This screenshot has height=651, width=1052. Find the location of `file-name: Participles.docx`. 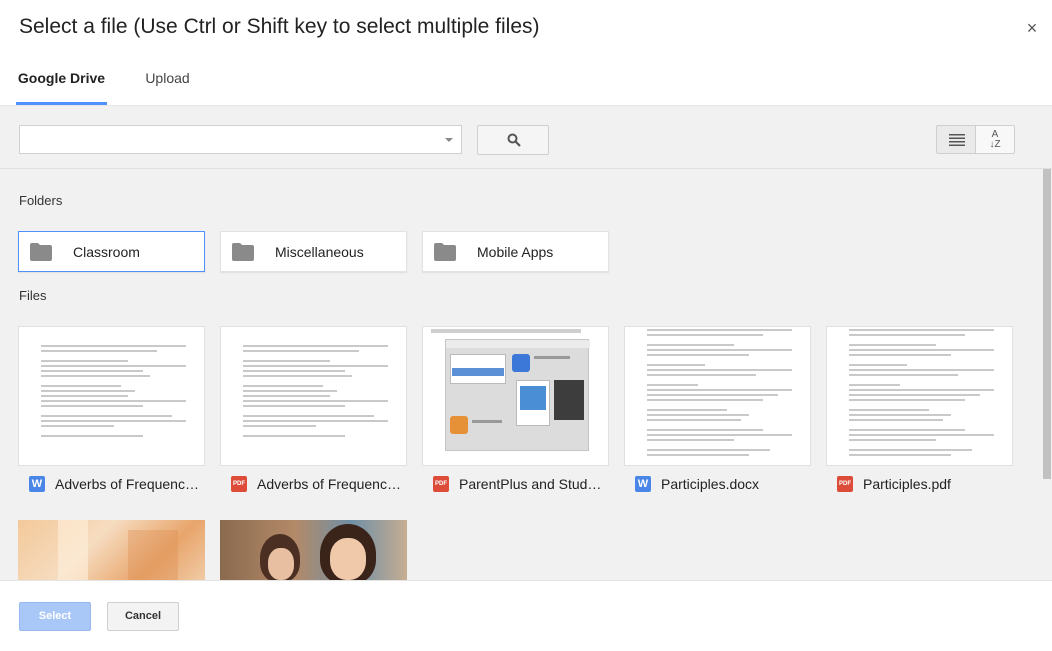

file-name: Participles.docx is located at coordinates (710, 484).